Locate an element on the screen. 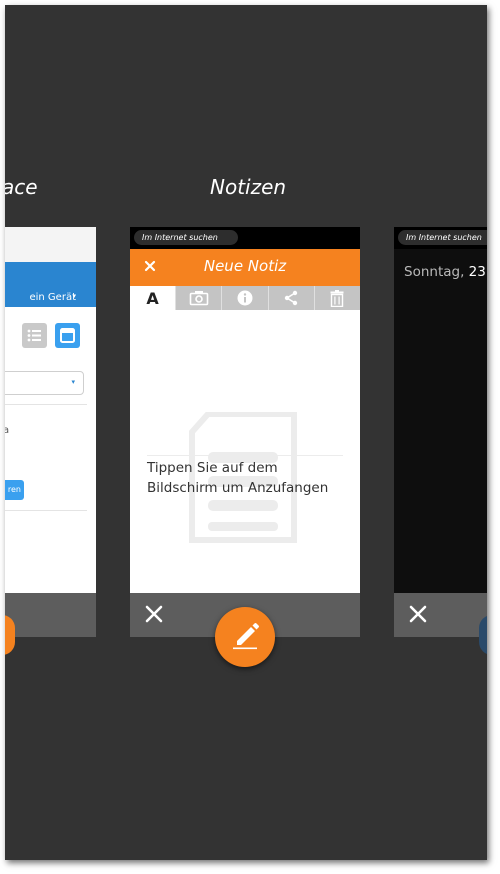 This screenshot has width=500, height=874. share-icon is located at coordinates (291, 298).